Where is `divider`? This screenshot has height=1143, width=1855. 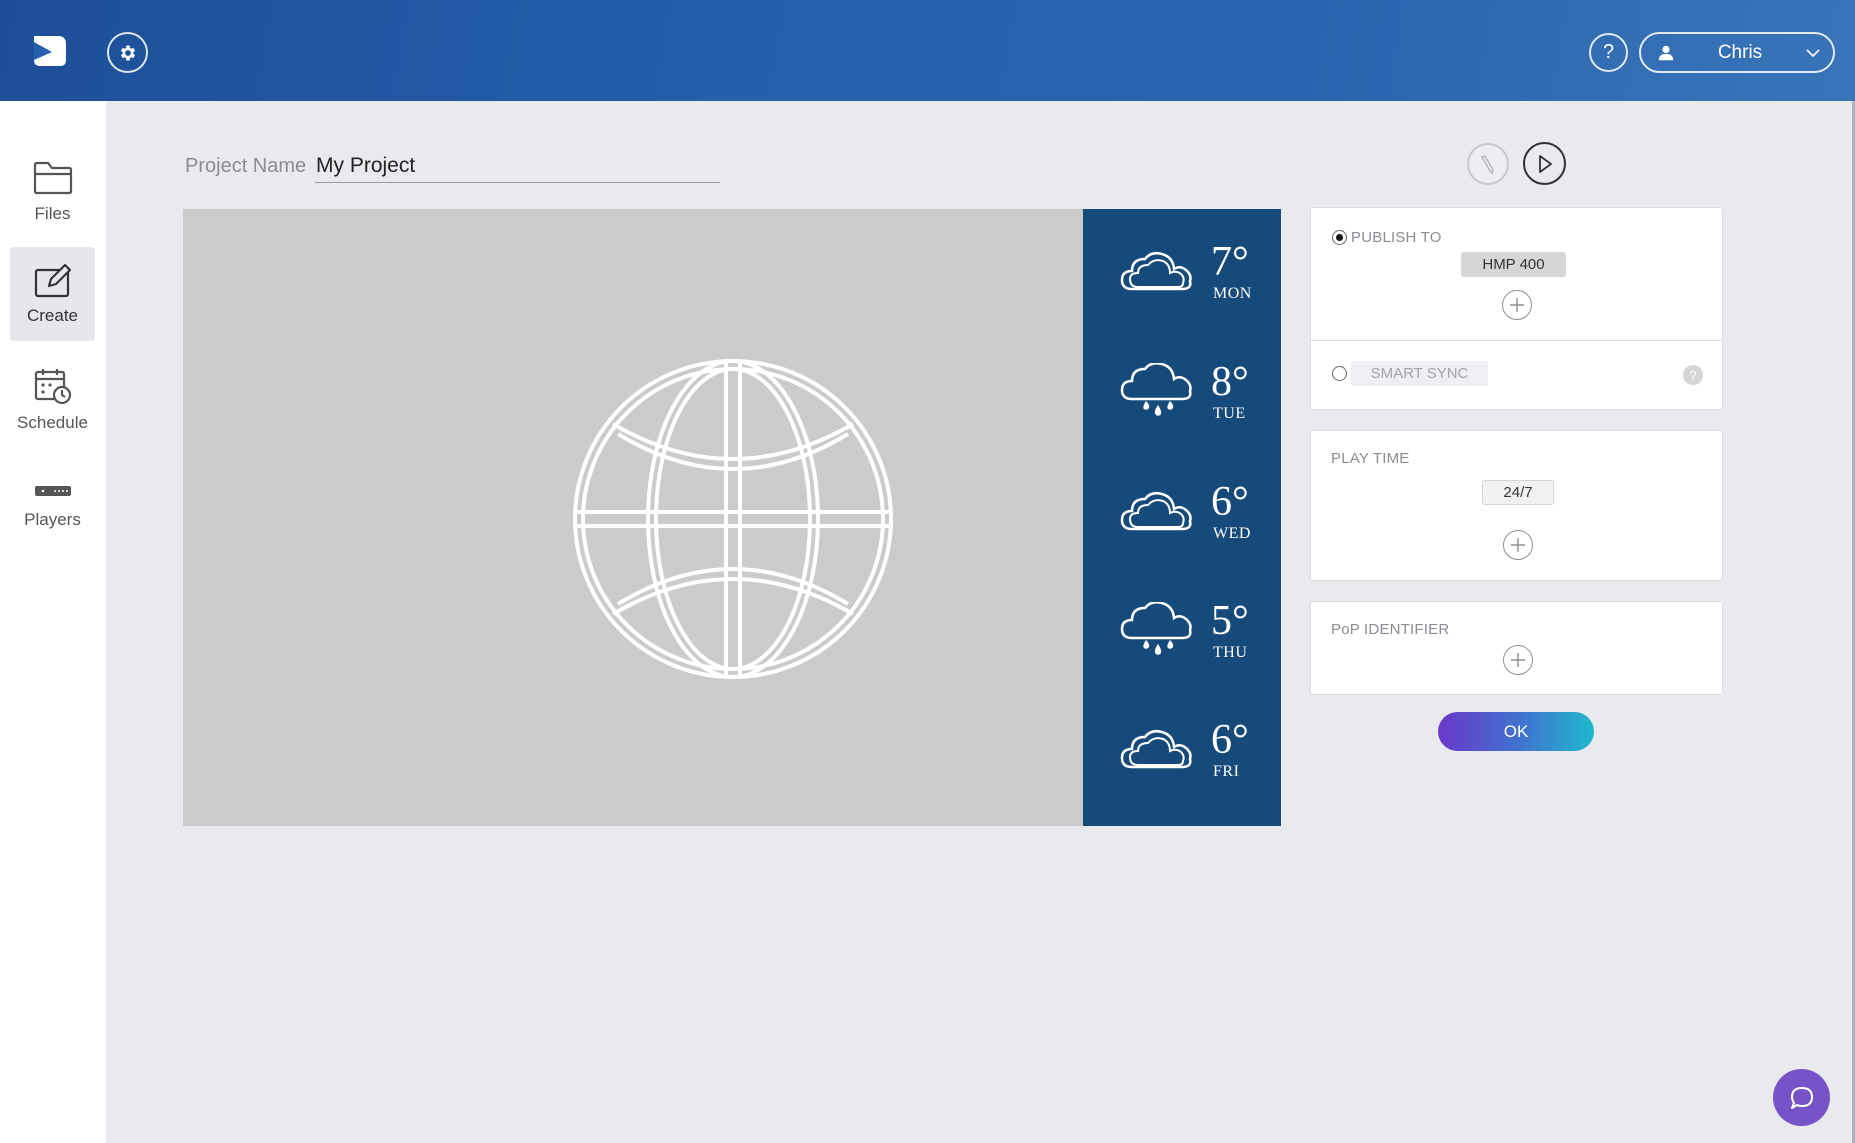
divider is located at coordinates (1516, 340).